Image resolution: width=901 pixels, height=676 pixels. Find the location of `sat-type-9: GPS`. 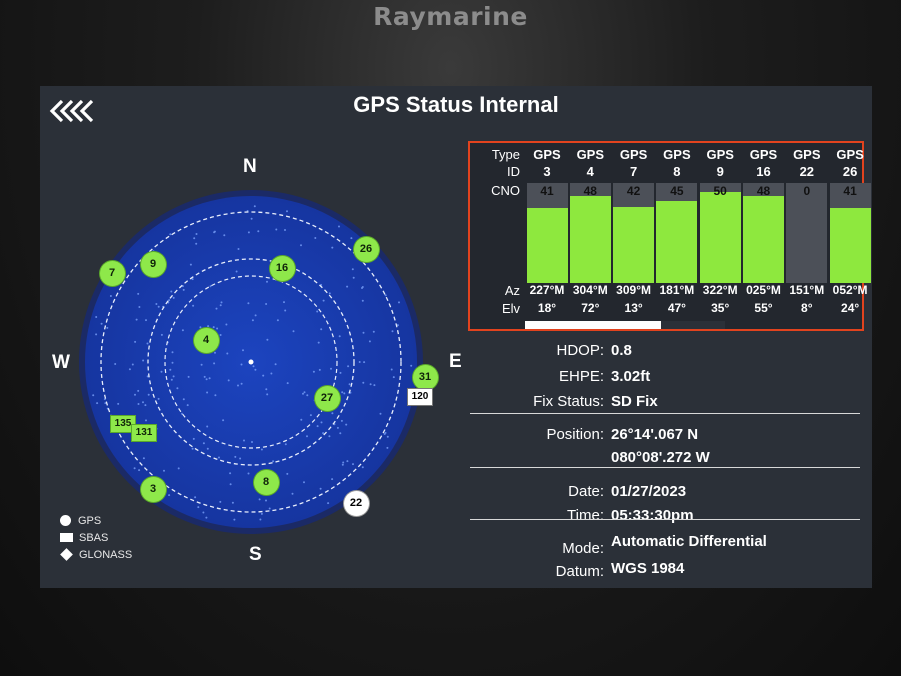

sat-type-9: GPS is located at coordinates (720, 154).